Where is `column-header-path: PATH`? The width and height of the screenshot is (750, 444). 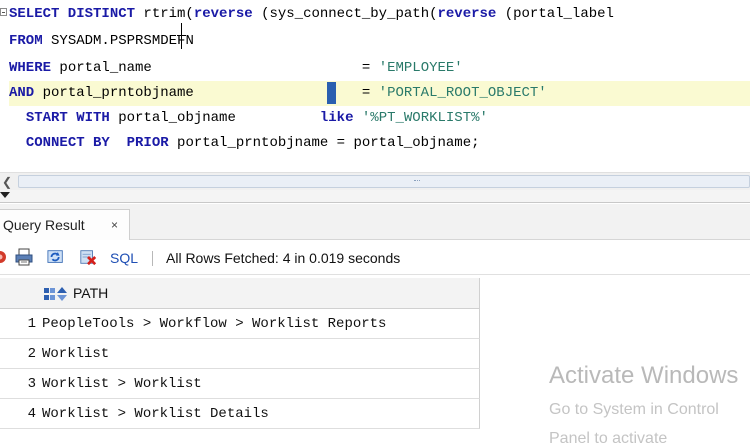
column-header-path: PATH is located at coordinates (240, 293).